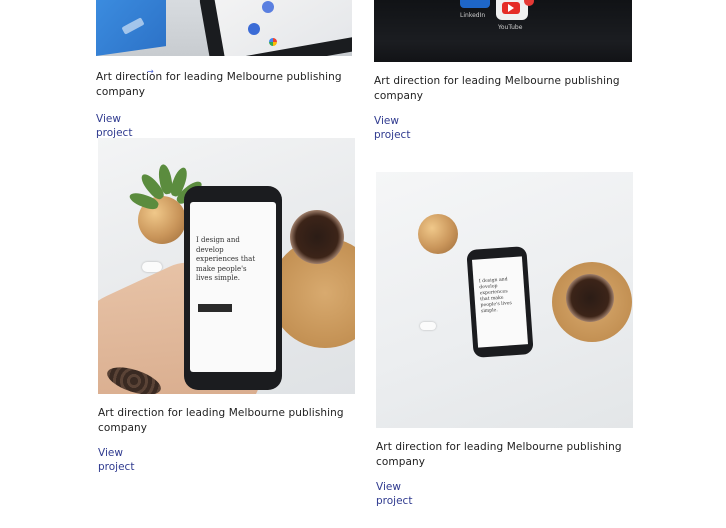  What do you see at coordinates (150, 71) in the screenshot?
I see `arrow-right-icon: →` at bounding box center [150, 71].